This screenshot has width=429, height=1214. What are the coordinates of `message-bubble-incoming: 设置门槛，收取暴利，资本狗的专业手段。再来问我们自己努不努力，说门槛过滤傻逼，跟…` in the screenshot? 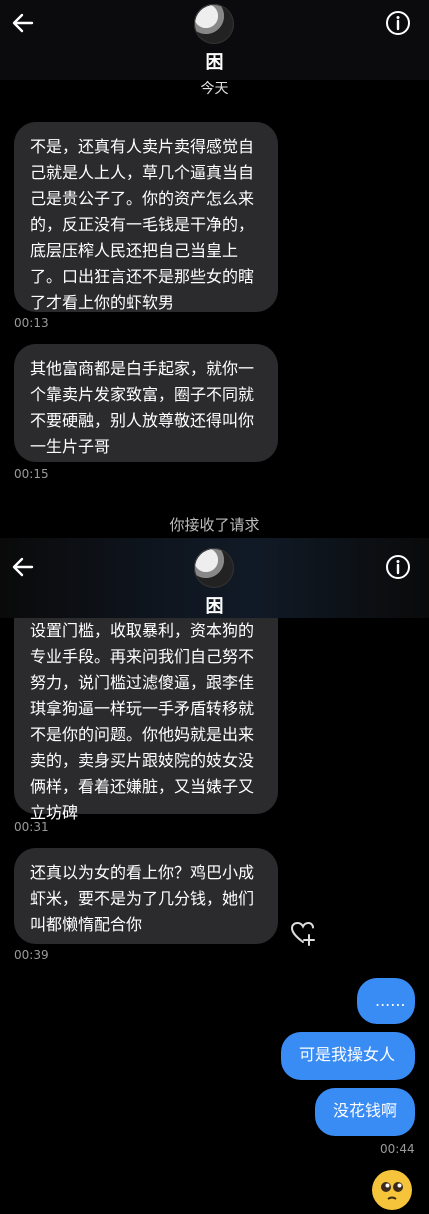 It's located at (146, 720).